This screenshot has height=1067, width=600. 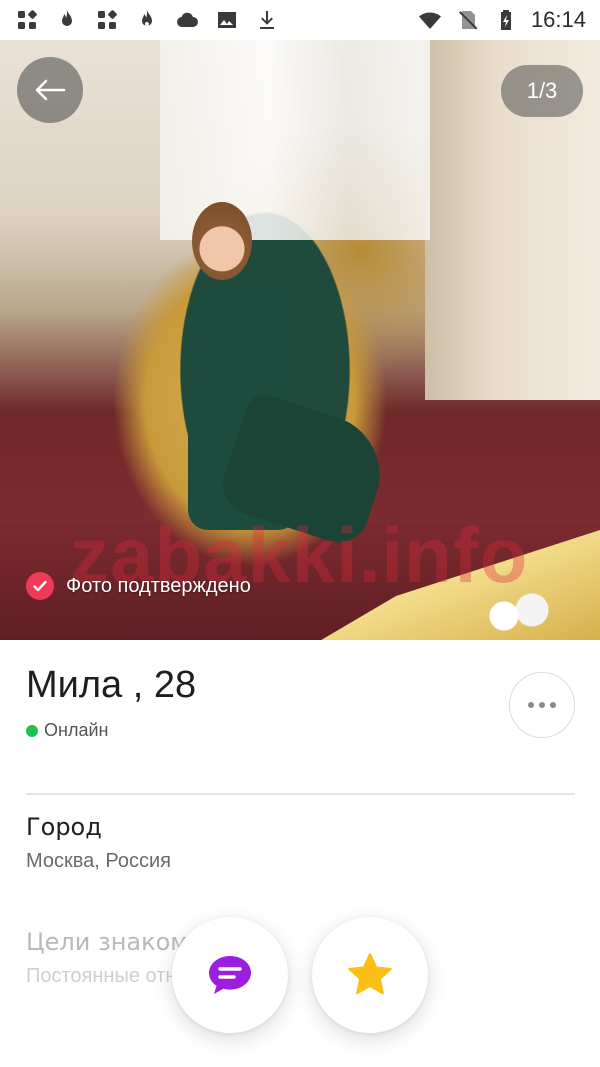 I want to click on verified-label: Фото подтверждено, so click(x=158, y=585).